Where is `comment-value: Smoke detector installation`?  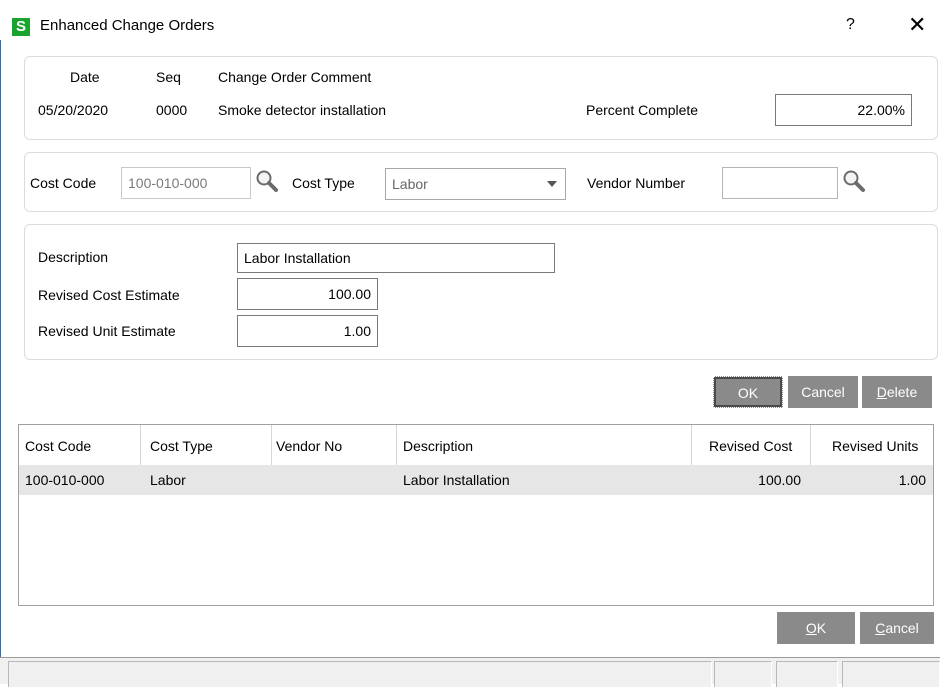 comment-value: Smoke detector installation is located at coordinates (302, 110).